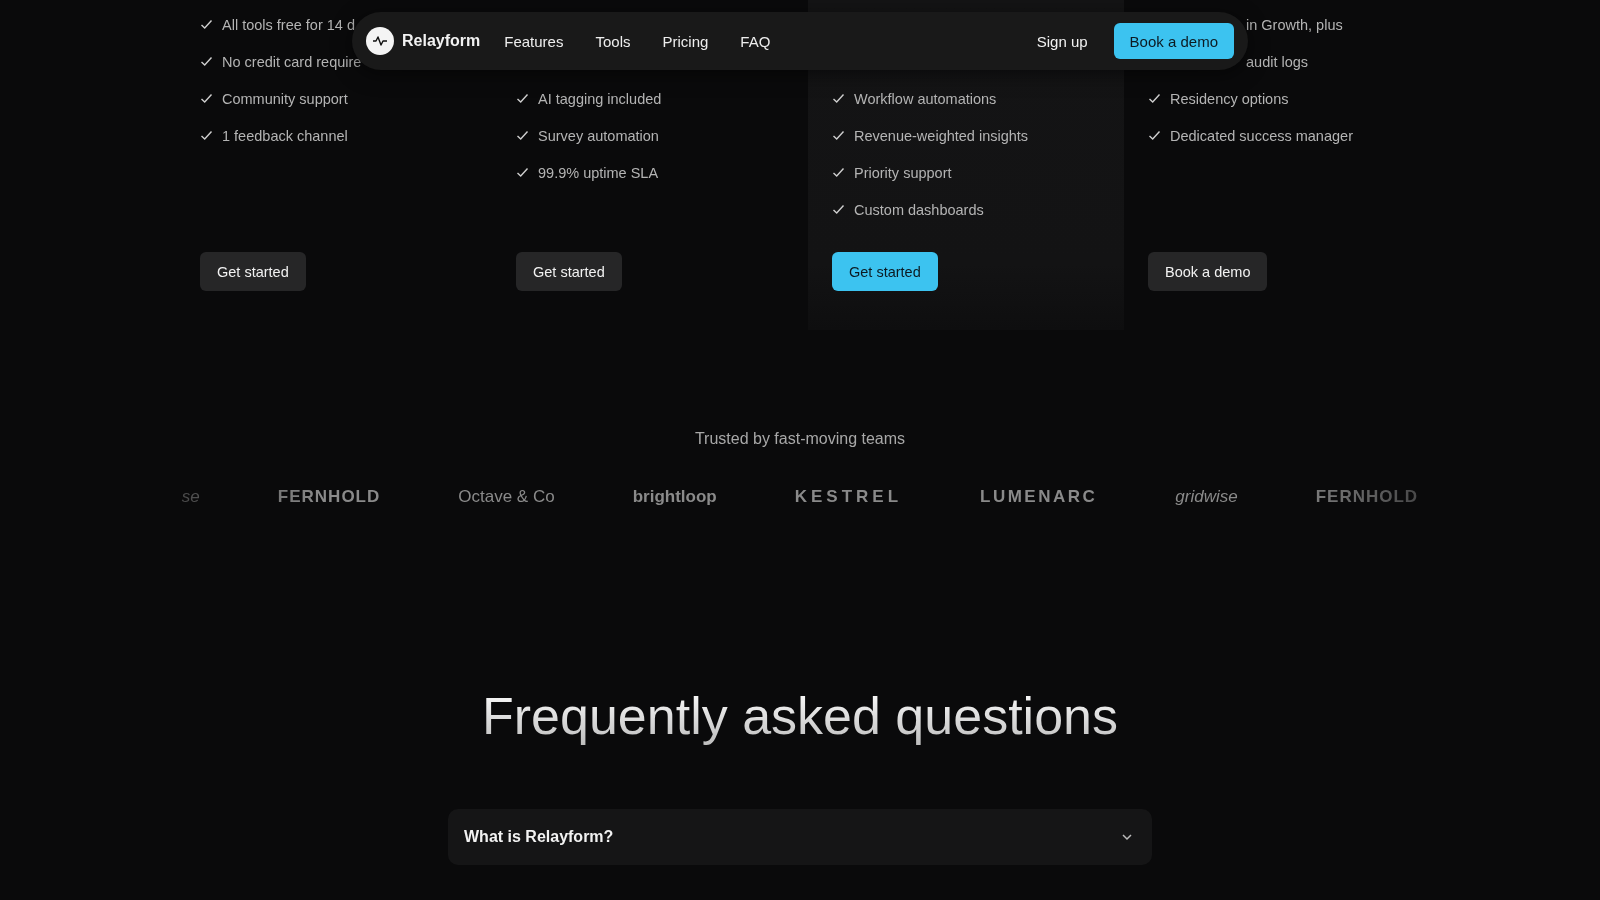 Image resolution: width=1600 pixels, height=900 pixels. I want to click on plan-button: Book a demo, so click(1208, 271).